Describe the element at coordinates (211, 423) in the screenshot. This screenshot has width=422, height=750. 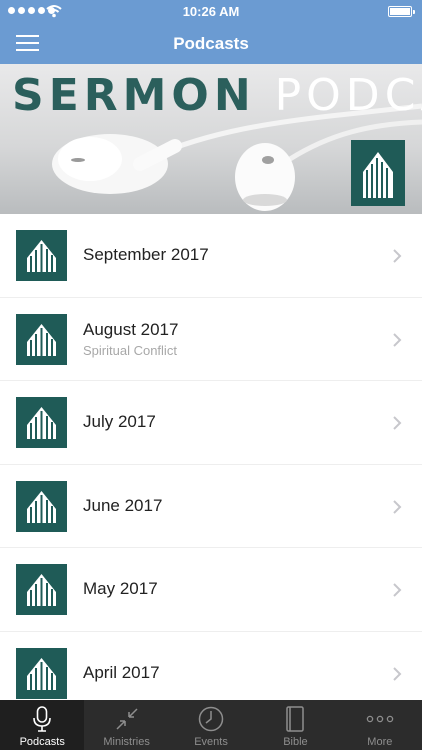
I see `list-item: July 2017` at that location.